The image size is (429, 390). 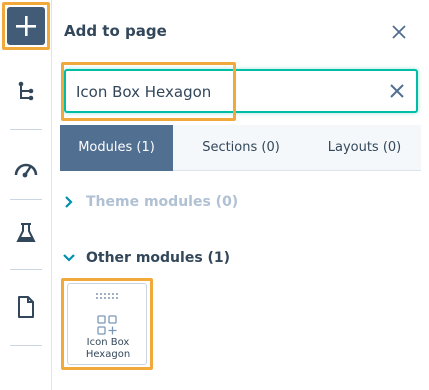 I want to click on tree-structure-icon, so click(x=26, y=92).